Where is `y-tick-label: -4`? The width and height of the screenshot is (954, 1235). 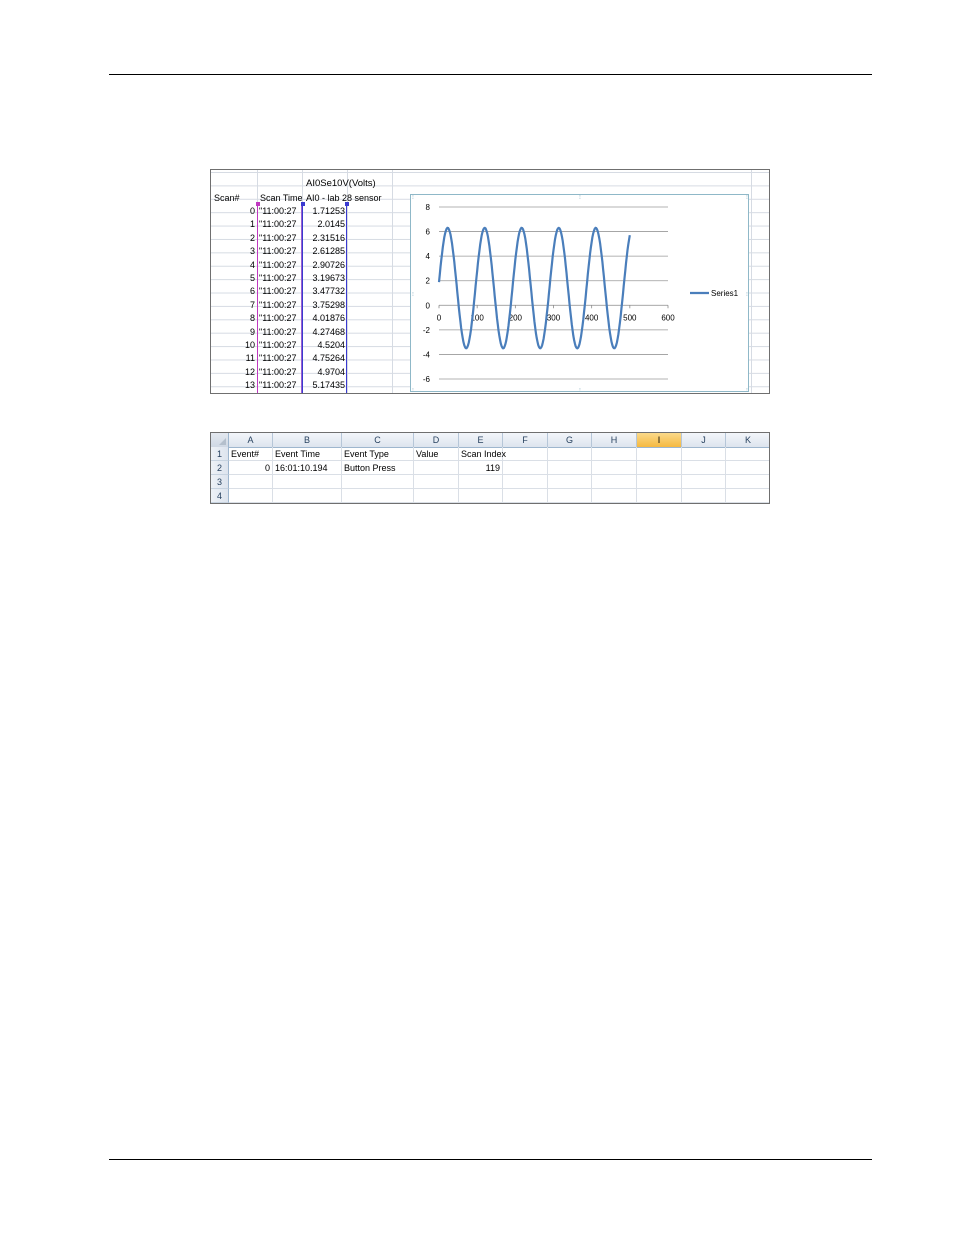
y-tick-label: -4 is located at coordinates (427, 354).